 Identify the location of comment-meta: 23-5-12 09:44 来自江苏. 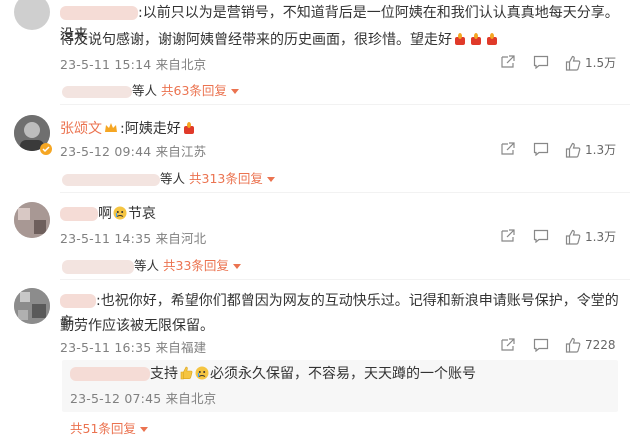
(133, 151).